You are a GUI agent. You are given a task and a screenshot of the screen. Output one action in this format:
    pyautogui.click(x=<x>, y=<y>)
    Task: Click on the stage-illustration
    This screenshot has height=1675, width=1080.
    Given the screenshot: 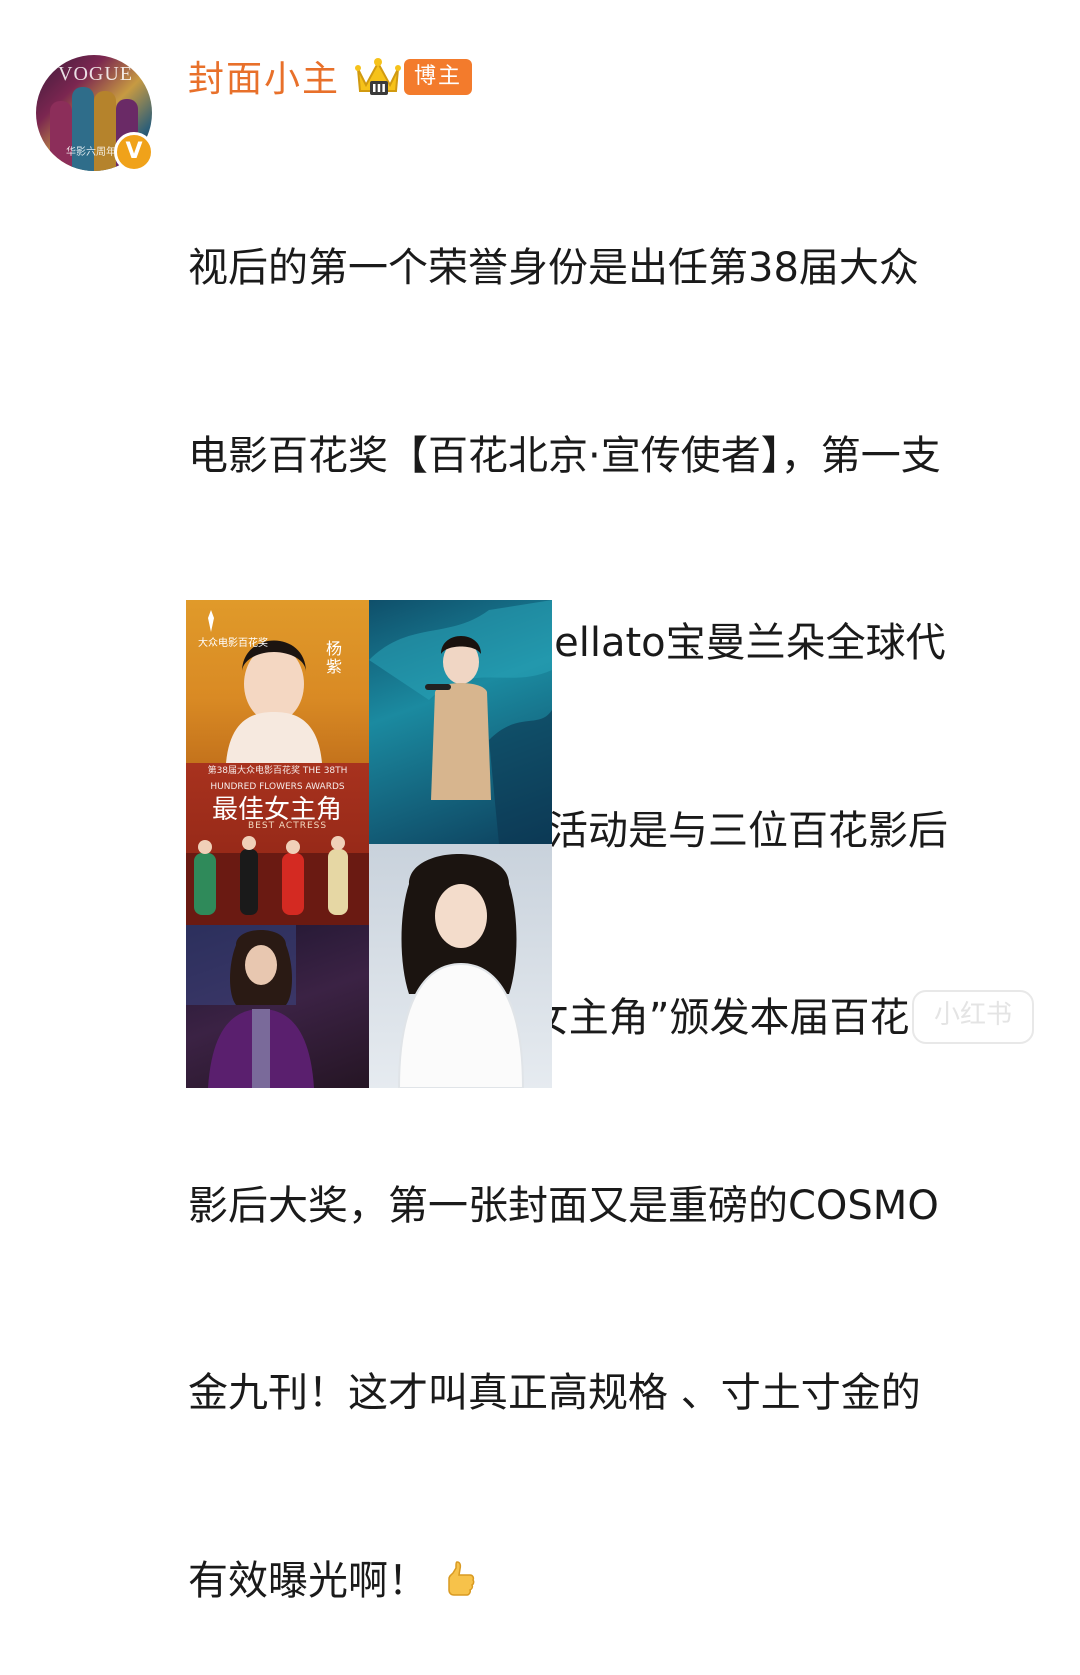 What is the action you would take?
    pyautogui.click(x=460, y=722)
    